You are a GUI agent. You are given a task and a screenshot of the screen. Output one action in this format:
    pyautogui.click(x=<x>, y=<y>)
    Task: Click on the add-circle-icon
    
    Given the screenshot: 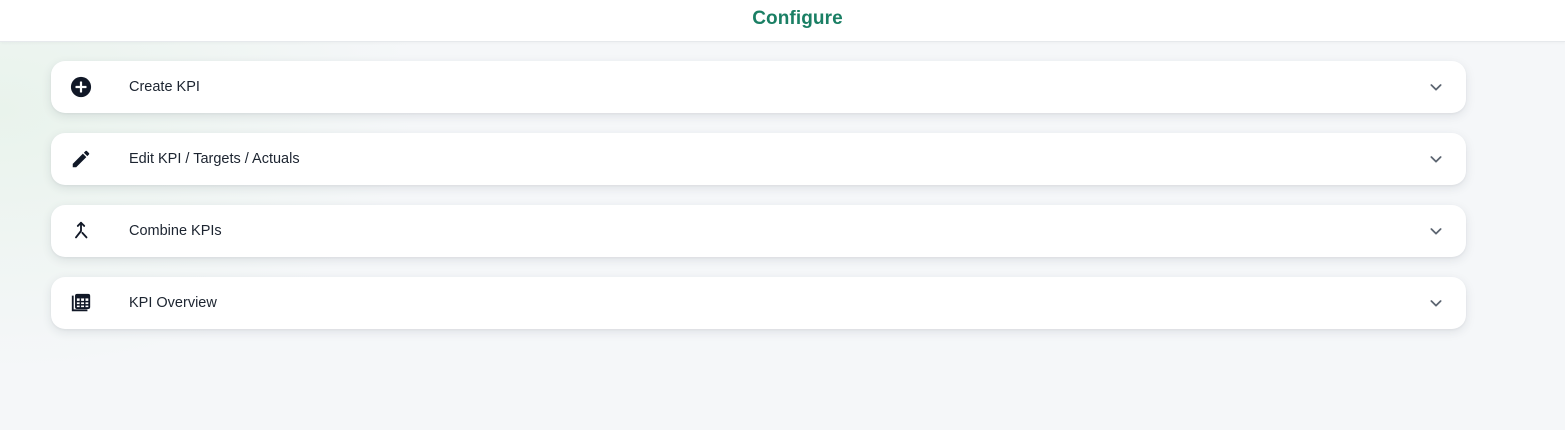 What is the action you would take?
    pyautogui.click(x=81, y=87)
    